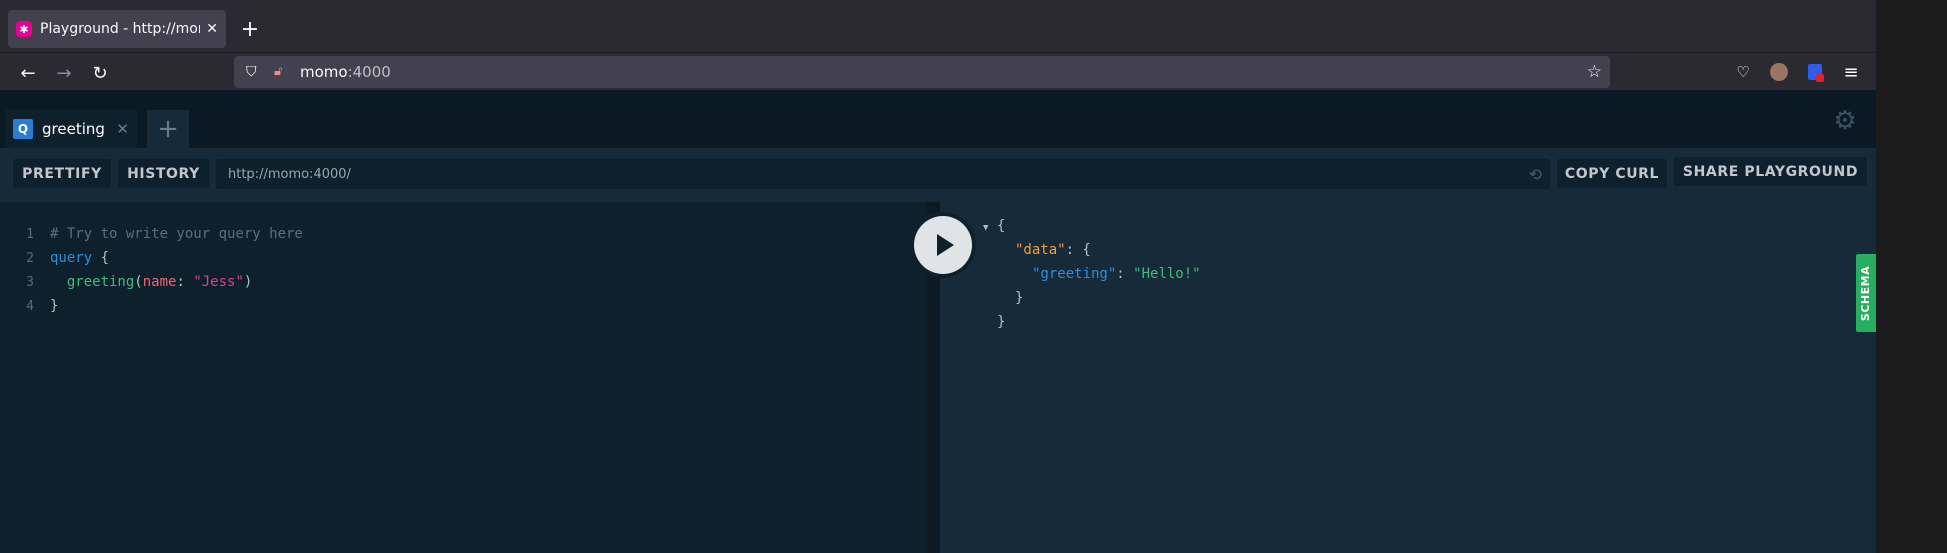  Describe the element at coordinates (30, 258) in the screenshot. I see `line-number: 2` at that location.